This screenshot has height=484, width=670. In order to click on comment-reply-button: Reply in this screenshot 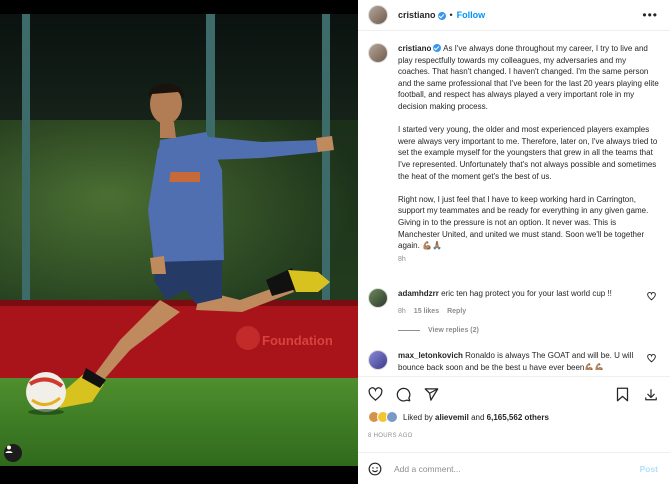, I will do `click(456, 312)`.